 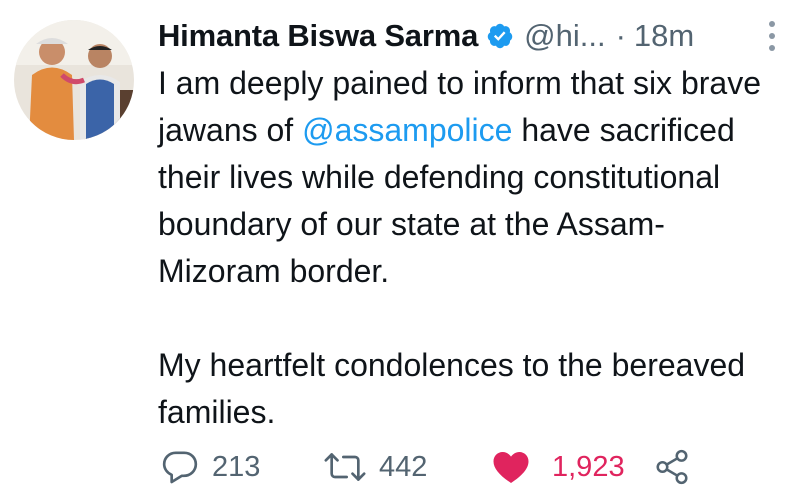 I want to click on timestamp: 18m, so click(x=664, y=36).